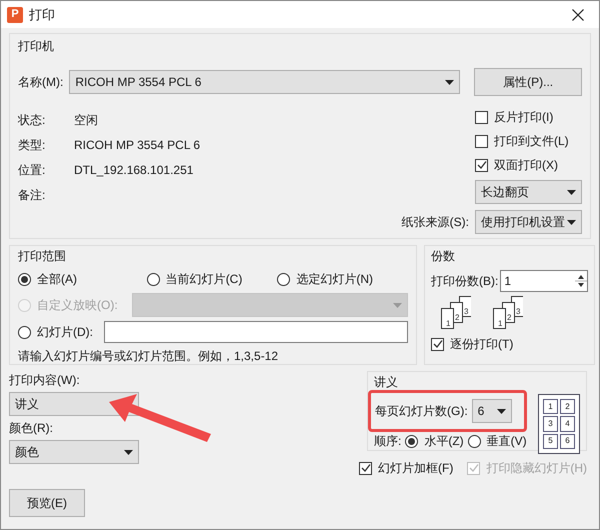 This screenshot has height=530, width=600. I want to click on checkbox-label: 逐份打印(T), so click(482, 344).